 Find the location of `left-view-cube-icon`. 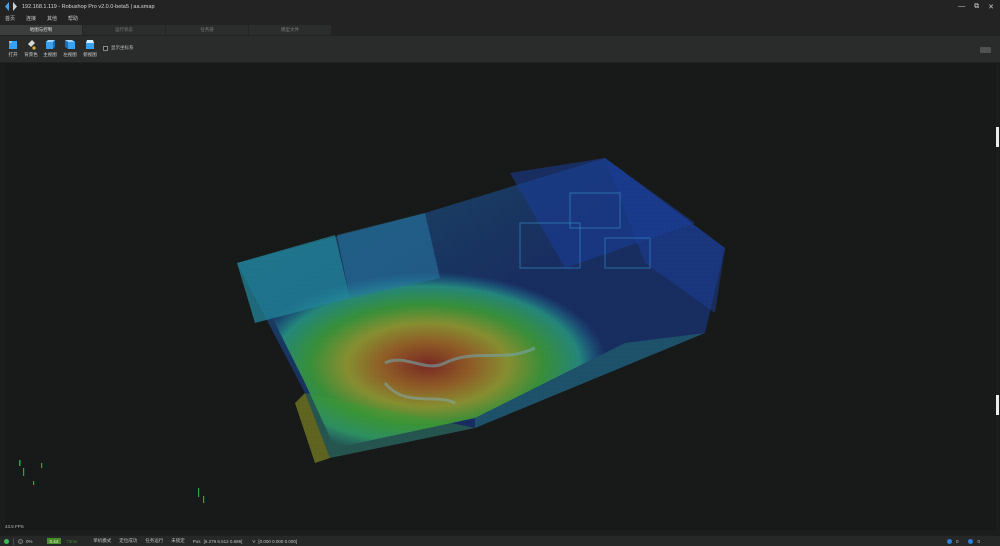

left-view-cube-icon is located at coordinates (70, 44).